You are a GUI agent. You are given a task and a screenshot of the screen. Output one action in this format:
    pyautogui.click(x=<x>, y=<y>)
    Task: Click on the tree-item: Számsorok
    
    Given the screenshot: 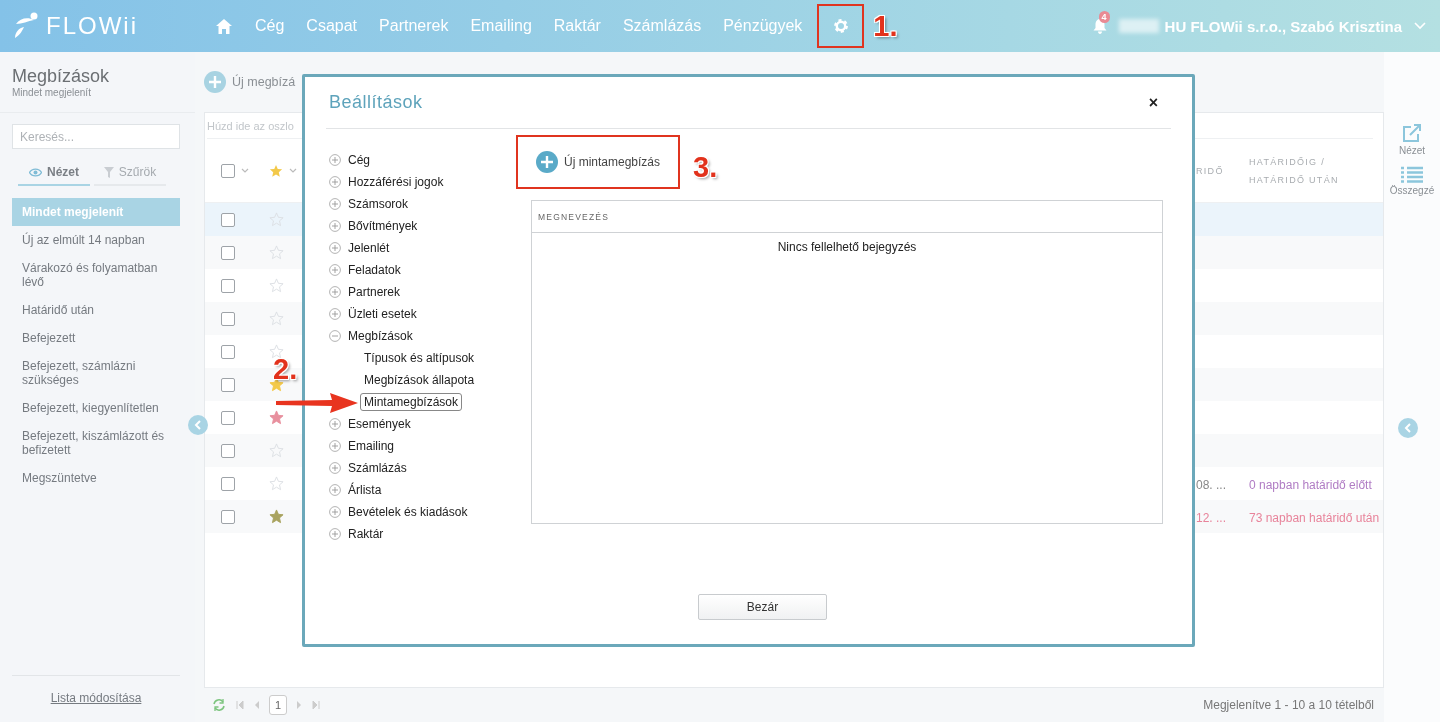 What is the action you would take?
    pyautogui.click(x=370, y=204)
    